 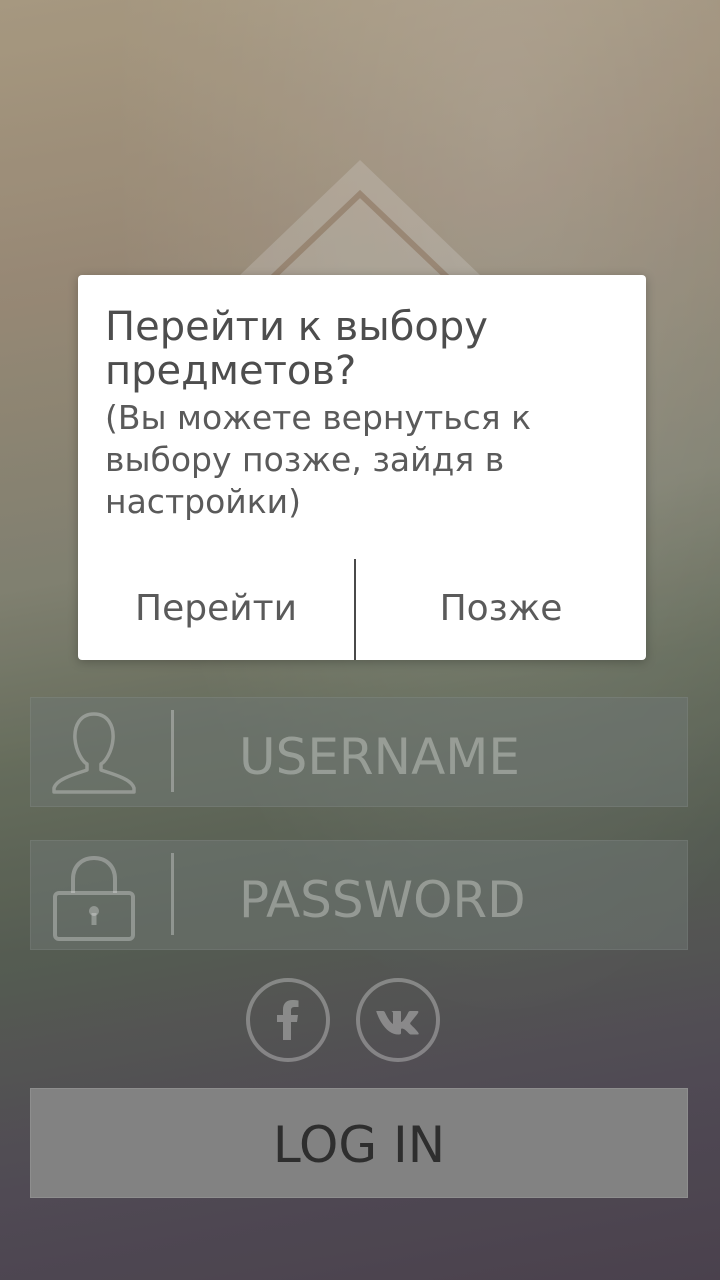 I want to click on dialog-title: Перейти к выбору предметов?, so click(x=296, y=349).